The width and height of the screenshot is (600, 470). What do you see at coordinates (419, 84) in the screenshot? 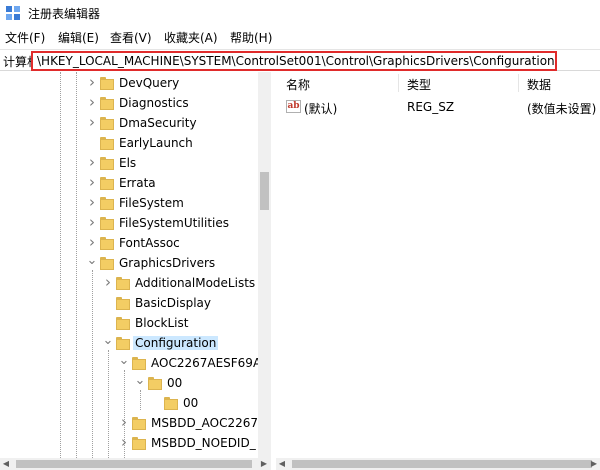
I see `column-header-type: 类型` at bounding box center [419, 84].